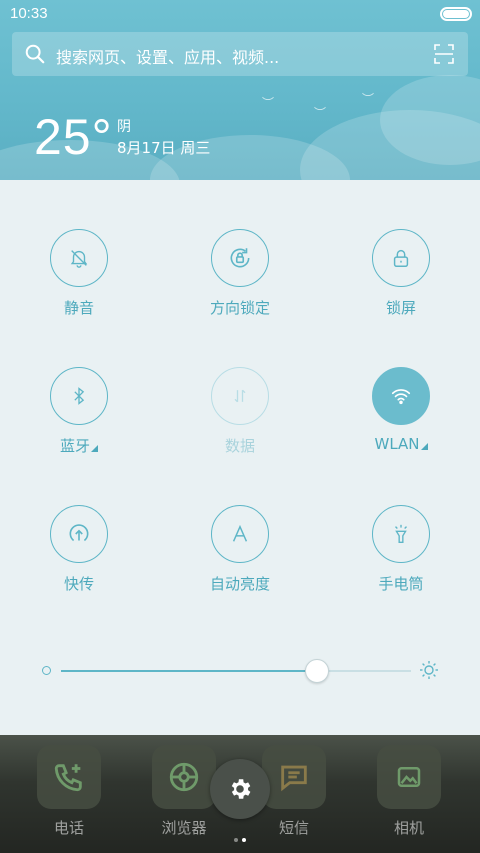  I want to click on toggle-wlan: WLAN, so click(401, 422).